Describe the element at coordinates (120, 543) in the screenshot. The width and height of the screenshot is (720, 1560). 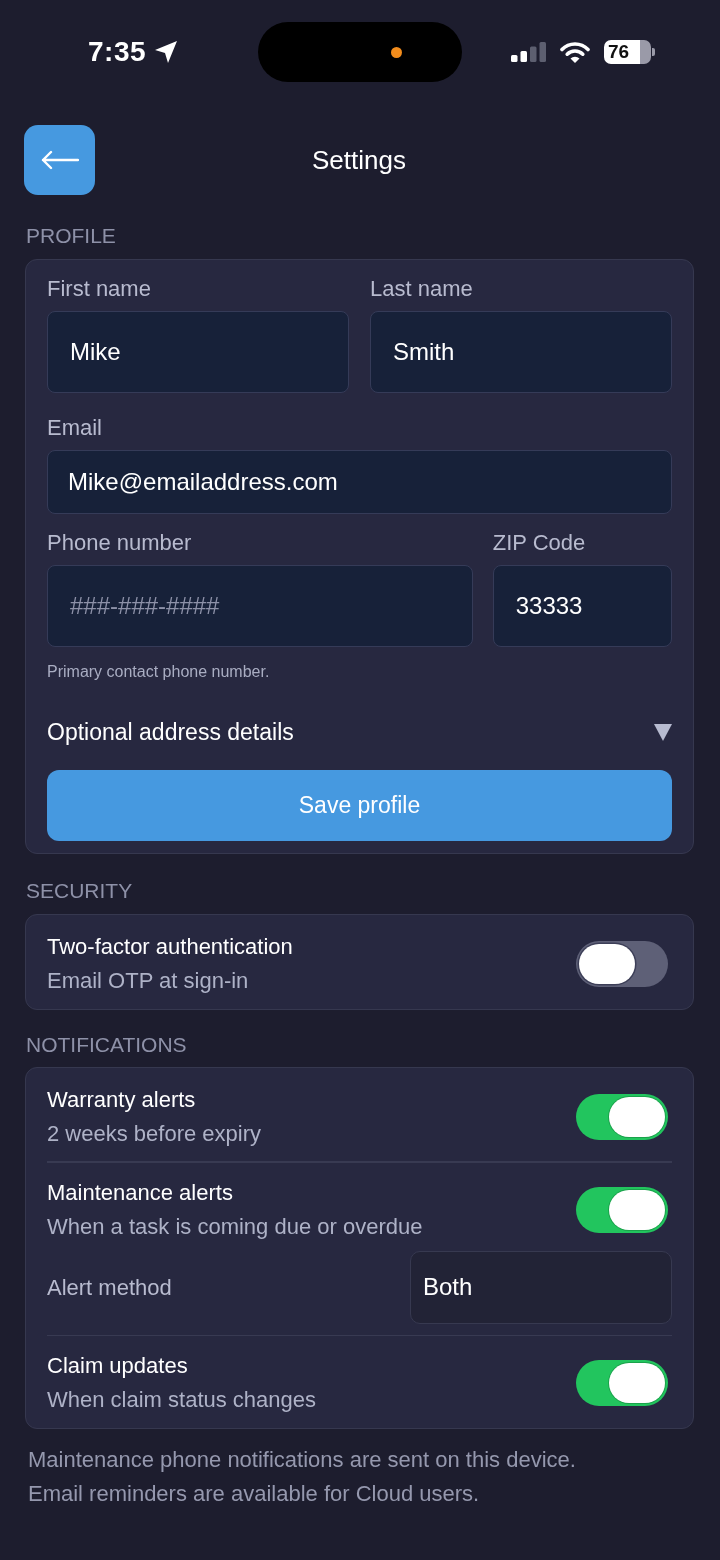
I see `field-label: Phone number` at that location.